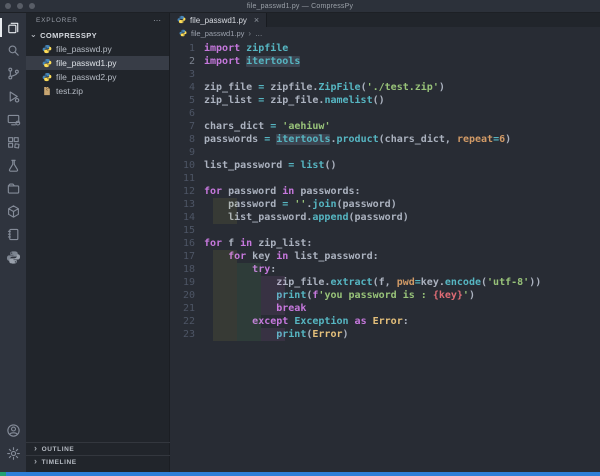 The image size is (600, 476). What do you see at coordinates (300, 204) in the screenshot?
I see `code-token: ''` at bounding box center [300, 204].